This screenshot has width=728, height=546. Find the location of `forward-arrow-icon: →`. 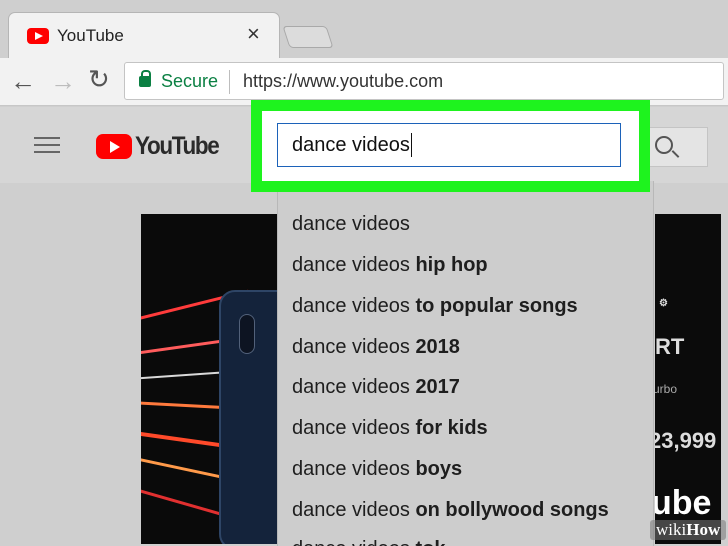

forward-arrow-icon: → is located at coordinates (63, 81).